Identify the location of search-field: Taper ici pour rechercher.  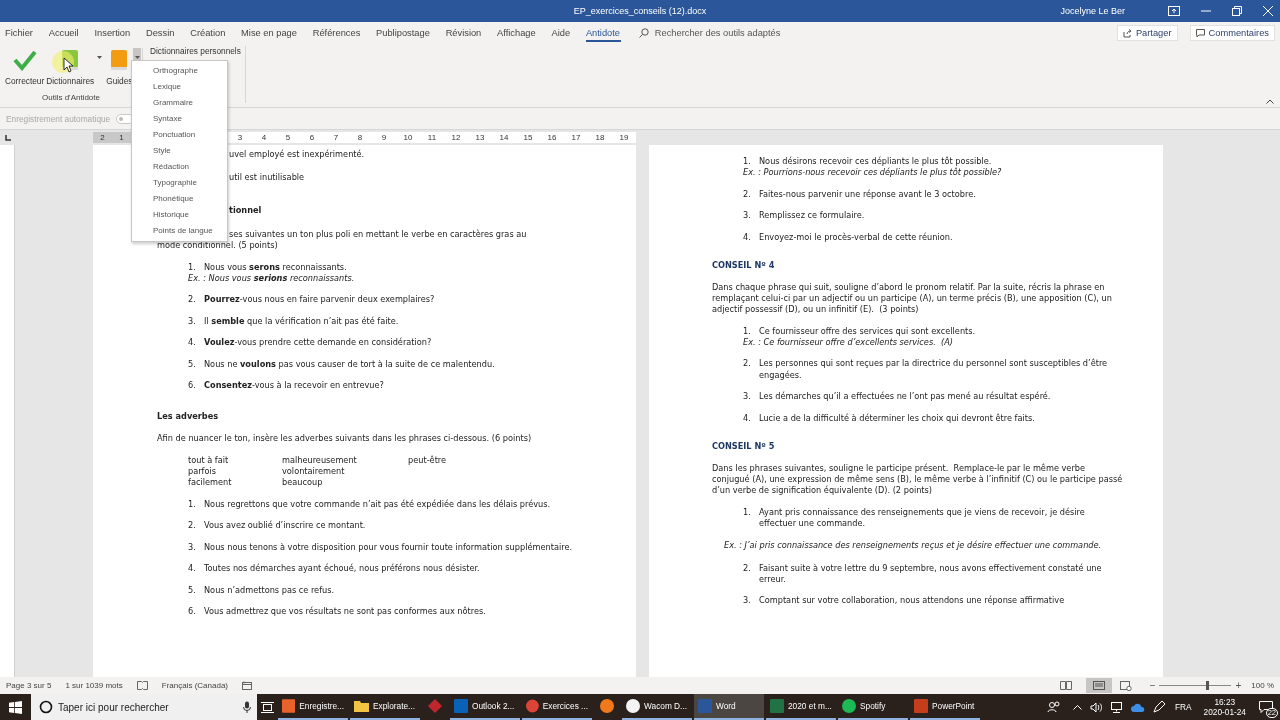
(144, 707).